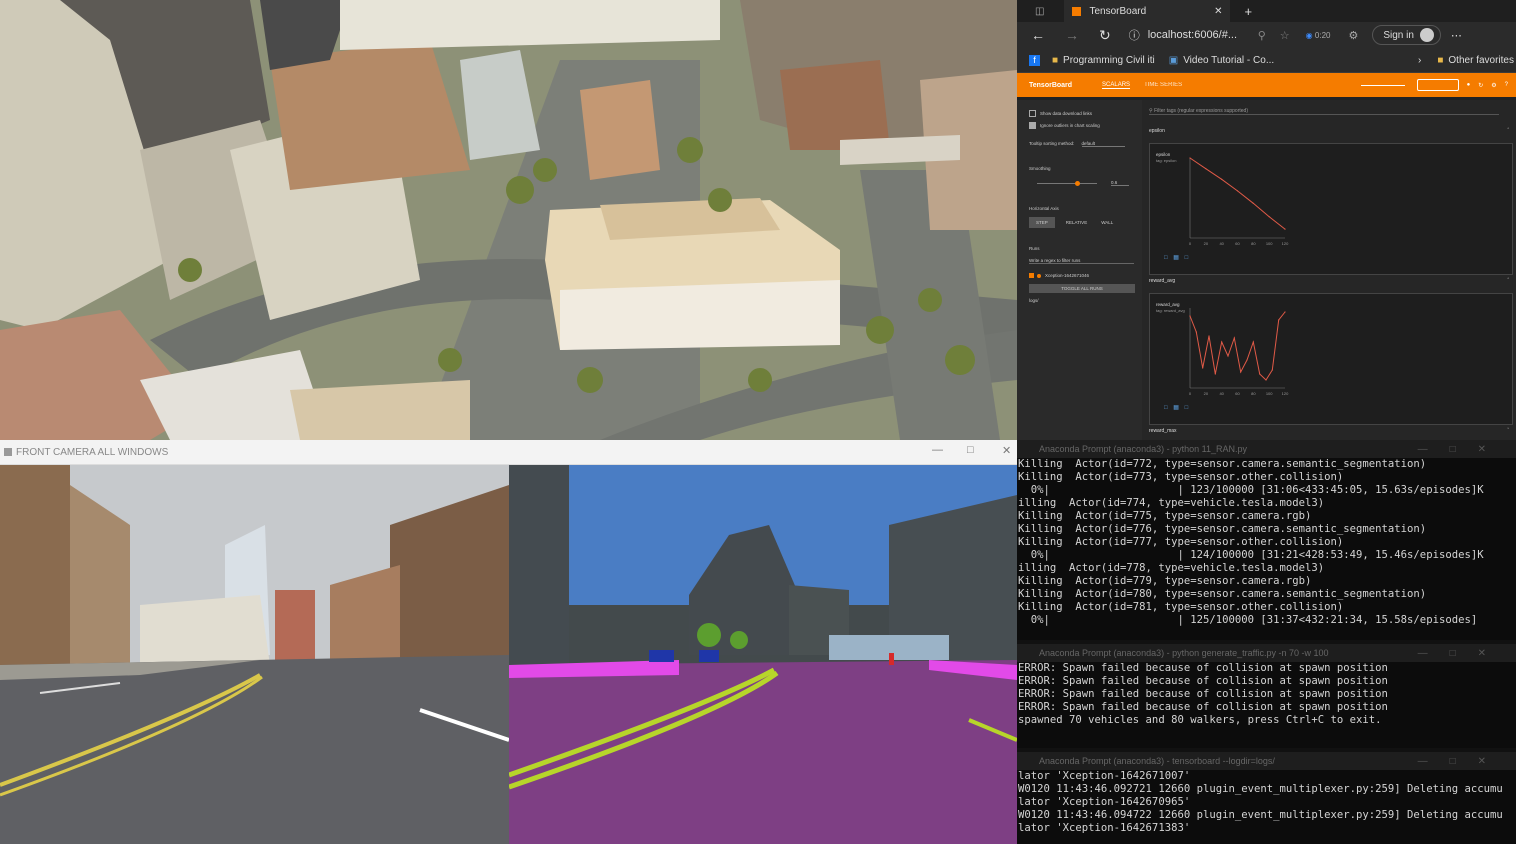 The height and width of the screenshot is (844, 1516). What do you see at coordinates (1081, 261) in the screenshot?
I see `runs-filter-input: Write a regex to filter runs` at bounding box center [1081, 261].